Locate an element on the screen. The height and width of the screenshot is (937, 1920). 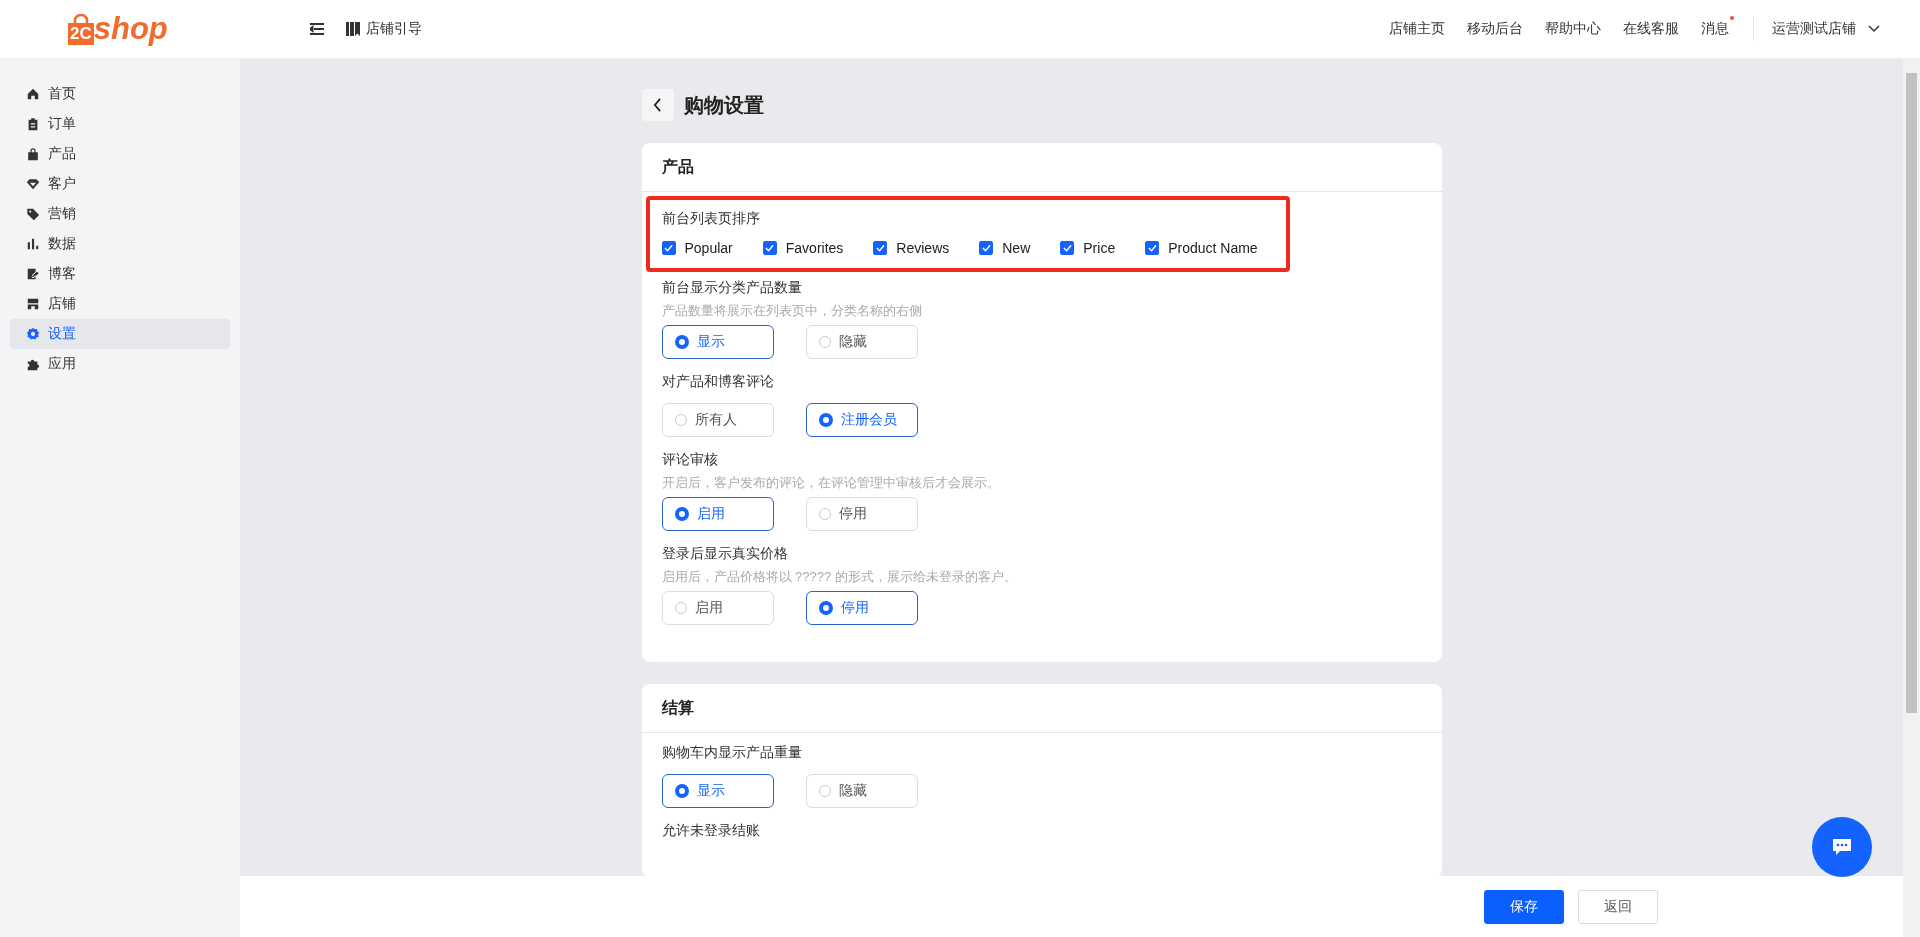
header-link: 移动后台 is located at coordinates (1495, 29).